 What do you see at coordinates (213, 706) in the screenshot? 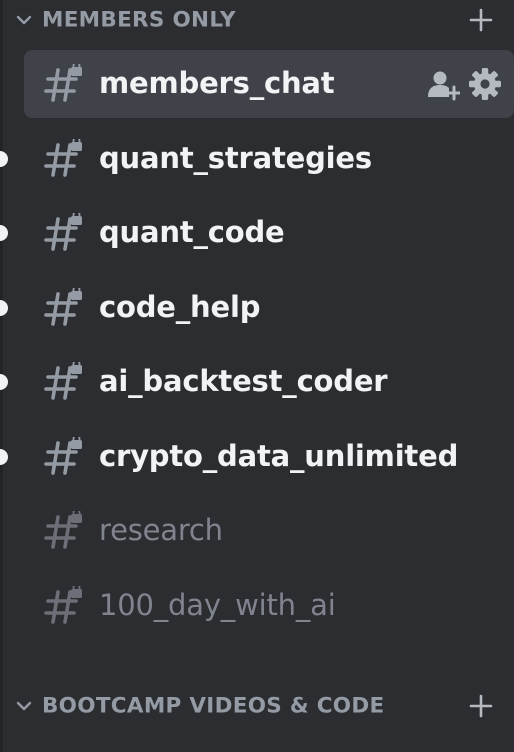
I see `category-label: BOOTCAMP VIDEOS & CODE` at bounding box center [213, 706].